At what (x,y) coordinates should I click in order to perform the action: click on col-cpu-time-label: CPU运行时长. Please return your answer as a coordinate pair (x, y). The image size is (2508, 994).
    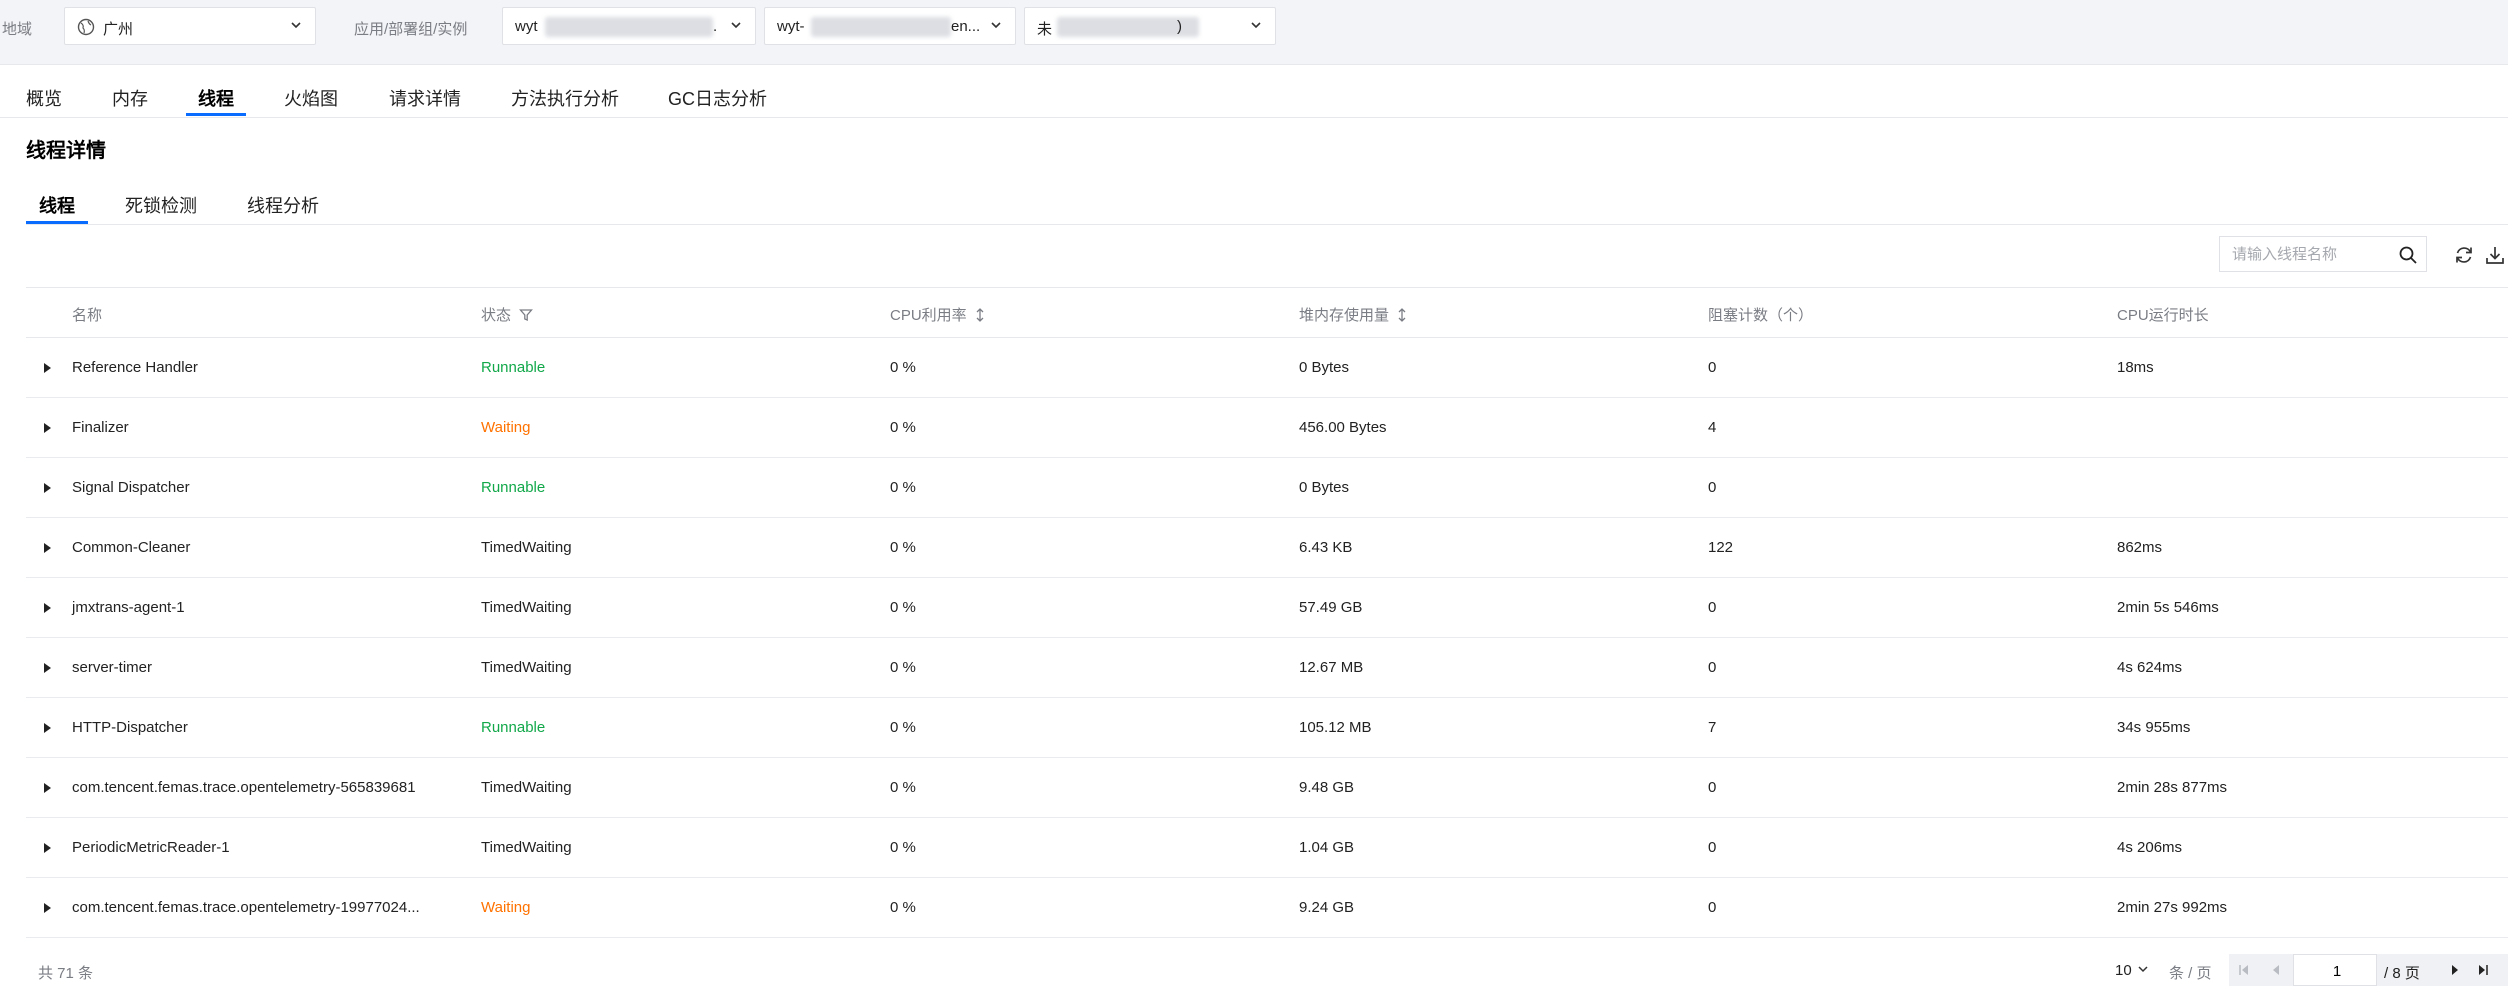
    Looking at the image, I should click on (2163, 315).